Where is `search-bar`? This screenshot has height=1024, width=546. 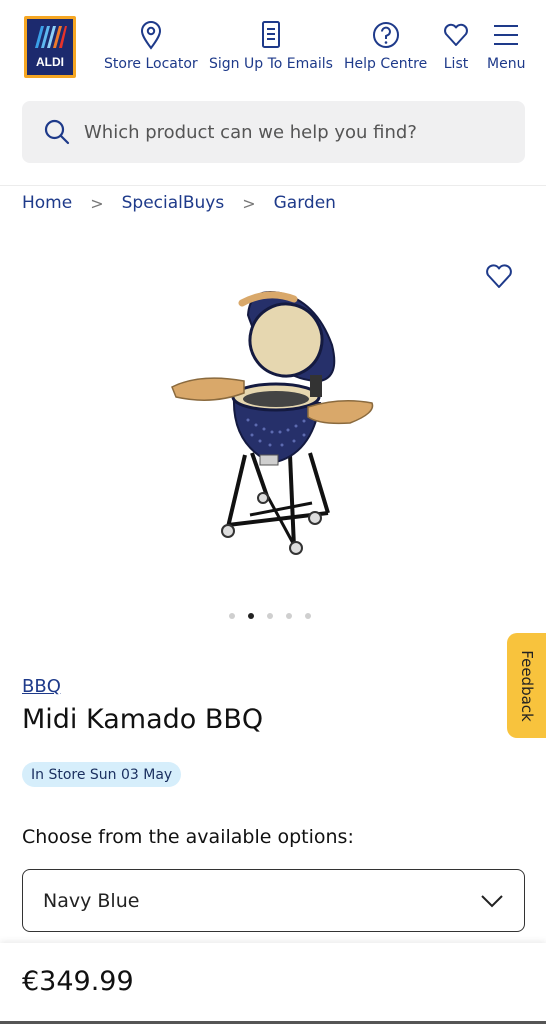
search-bar is located at coordinates (273, 132).